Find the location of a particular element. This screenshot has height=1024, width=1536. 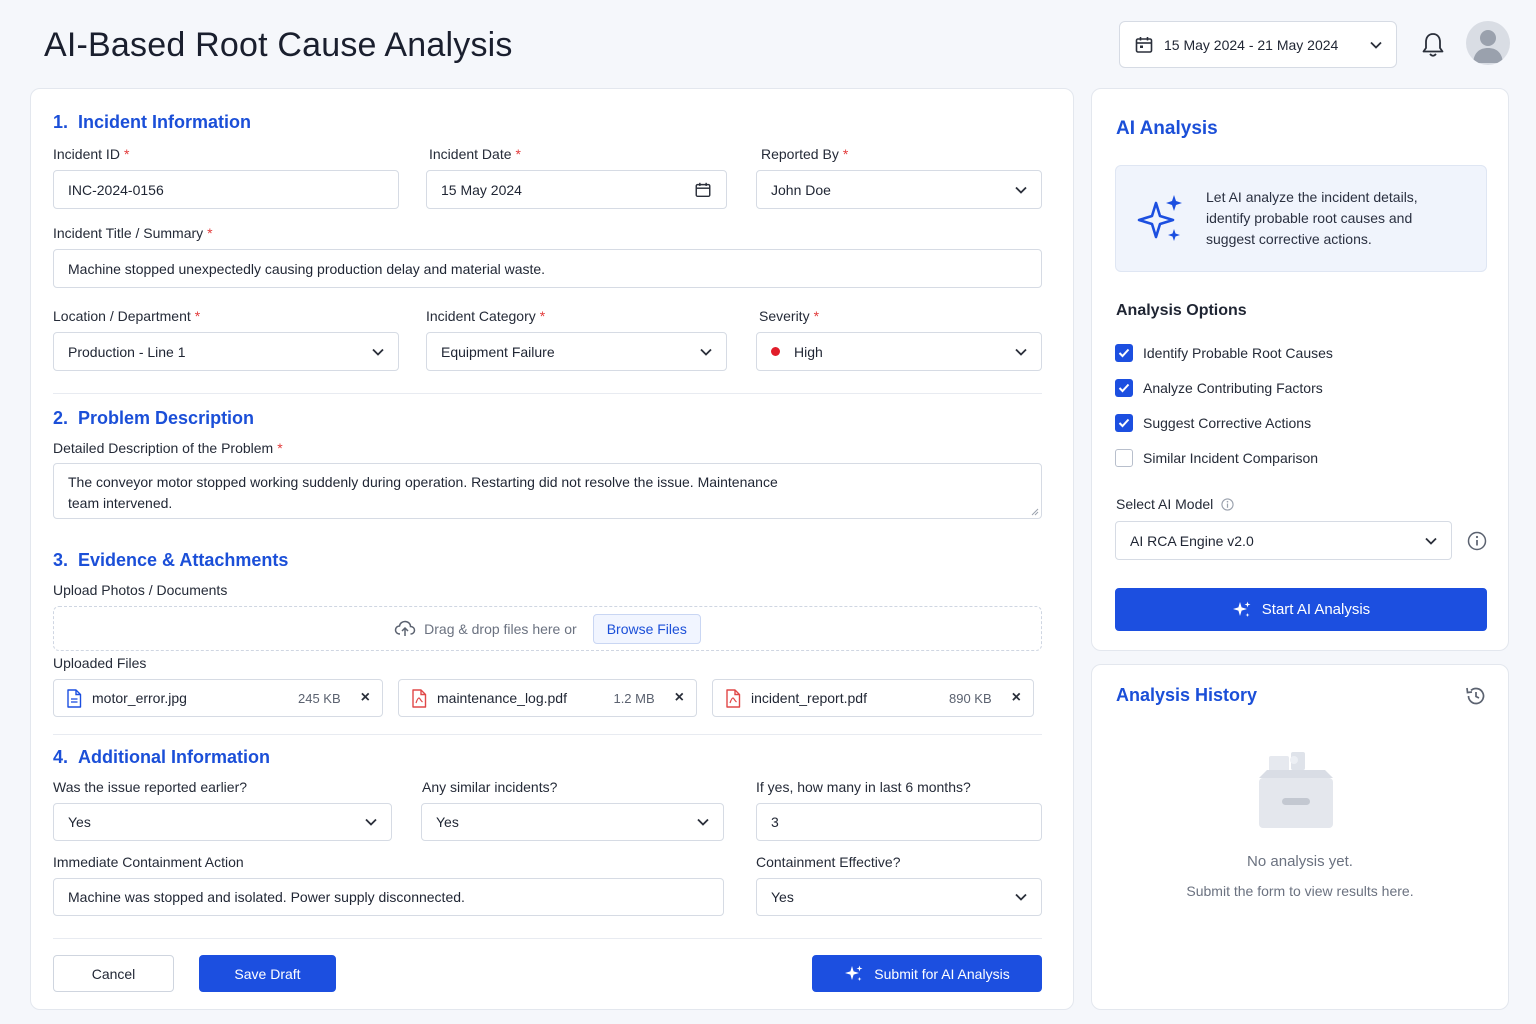

file-chip: maintenance_log.pdf 1.2 MB × is located at coordinates (547, 698).